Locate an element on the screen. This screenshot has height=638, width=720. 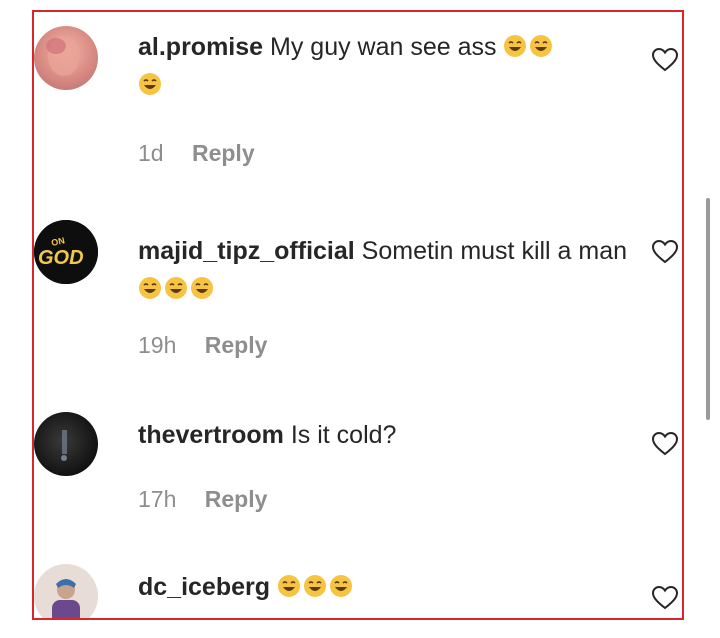
comment-meta: 17h Reply is located at coordinates (202, 499).